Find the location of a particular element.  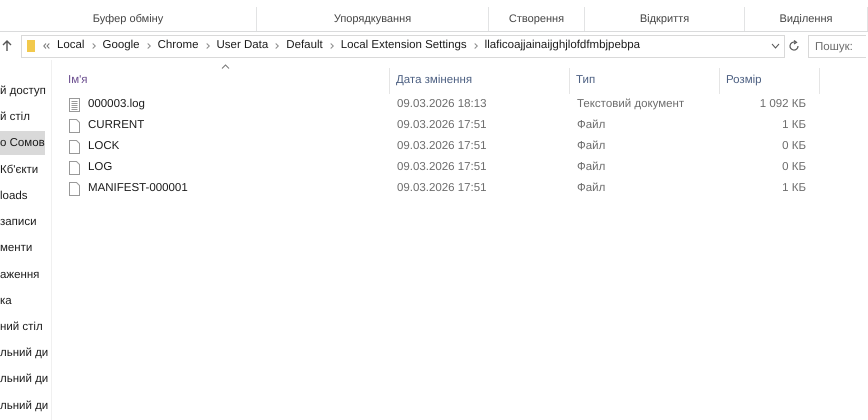

column-header: Тип is located at coordinates (645, 81).